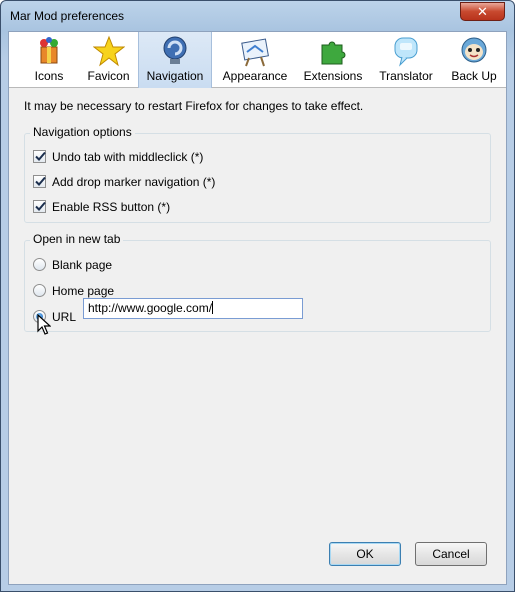 This screenshot has width=515, height=592. I want to click on ok-button: OK, so click(365, 554).